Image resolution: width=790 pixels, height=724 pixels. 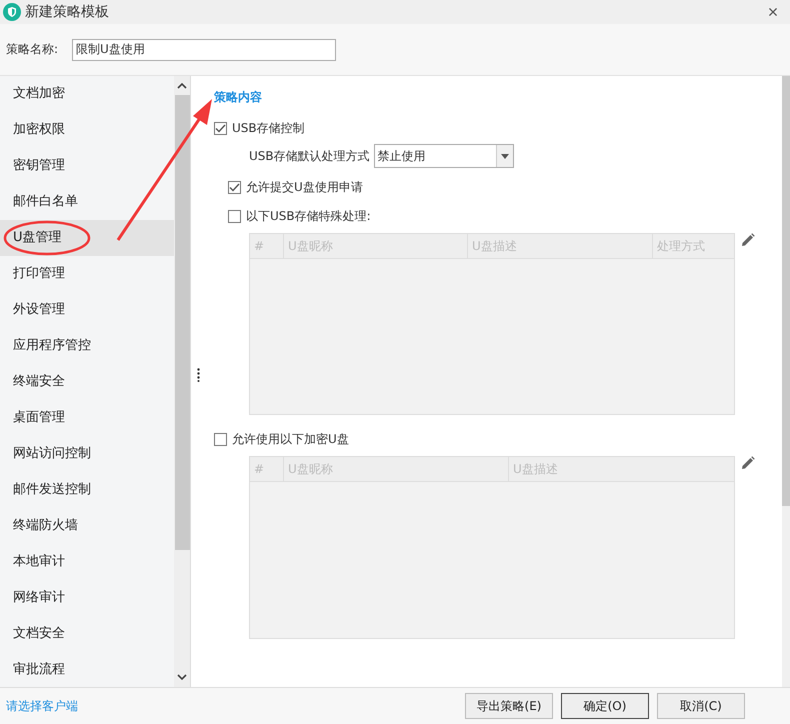 What do you see at coordinates (505, 187) in the screenshot?
I see `allow-request-checkbox: 允许提交U盘使用申请` at bounding box center [505, 187].